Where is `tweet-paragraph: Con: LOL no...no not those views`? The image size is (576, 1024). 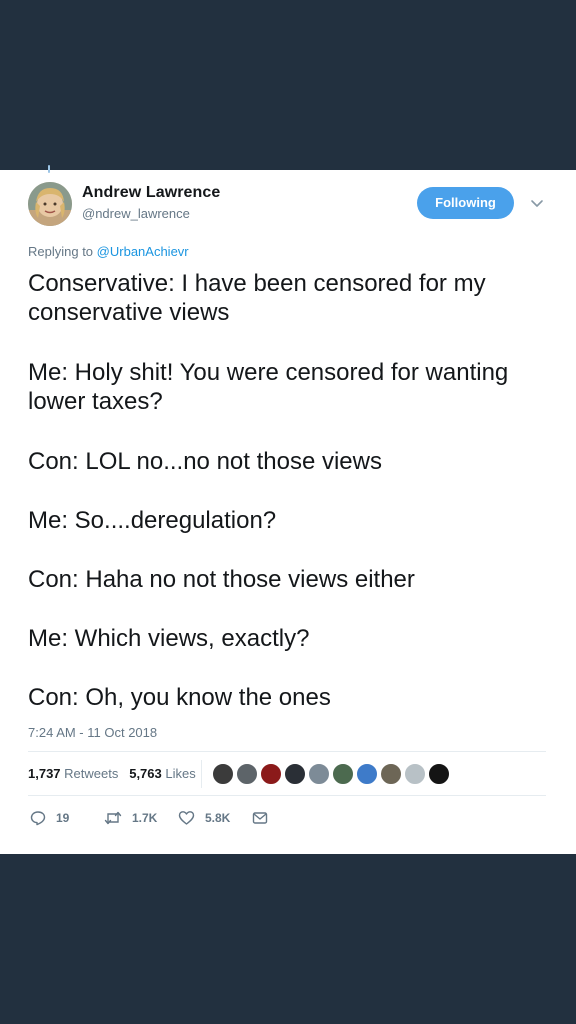
tweet-paragraph: Con: LOL no...no not those views is located at coordinates (205, 461).